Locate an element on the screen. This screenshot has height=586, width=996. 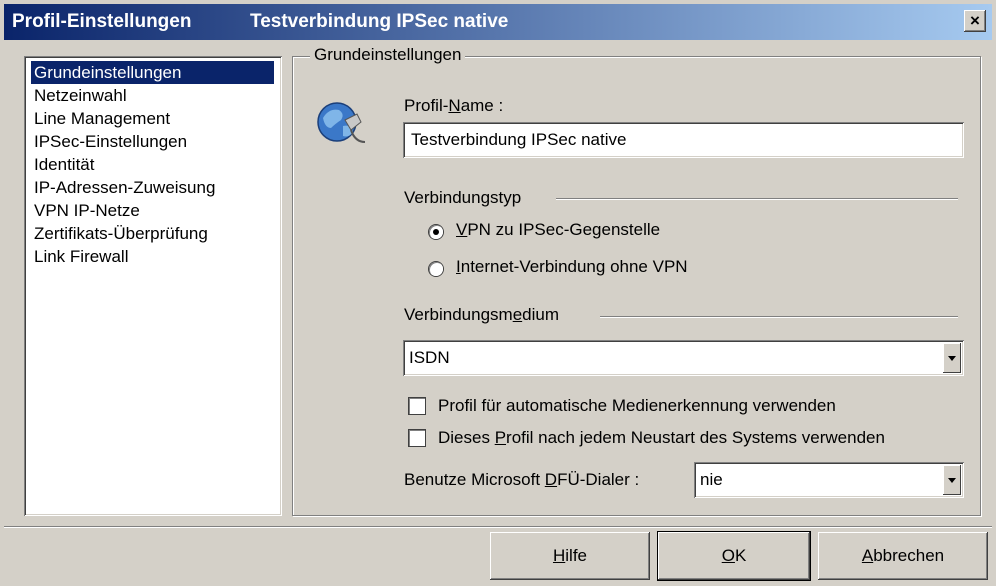
profile-name-input is located at coordinates (681, 140).